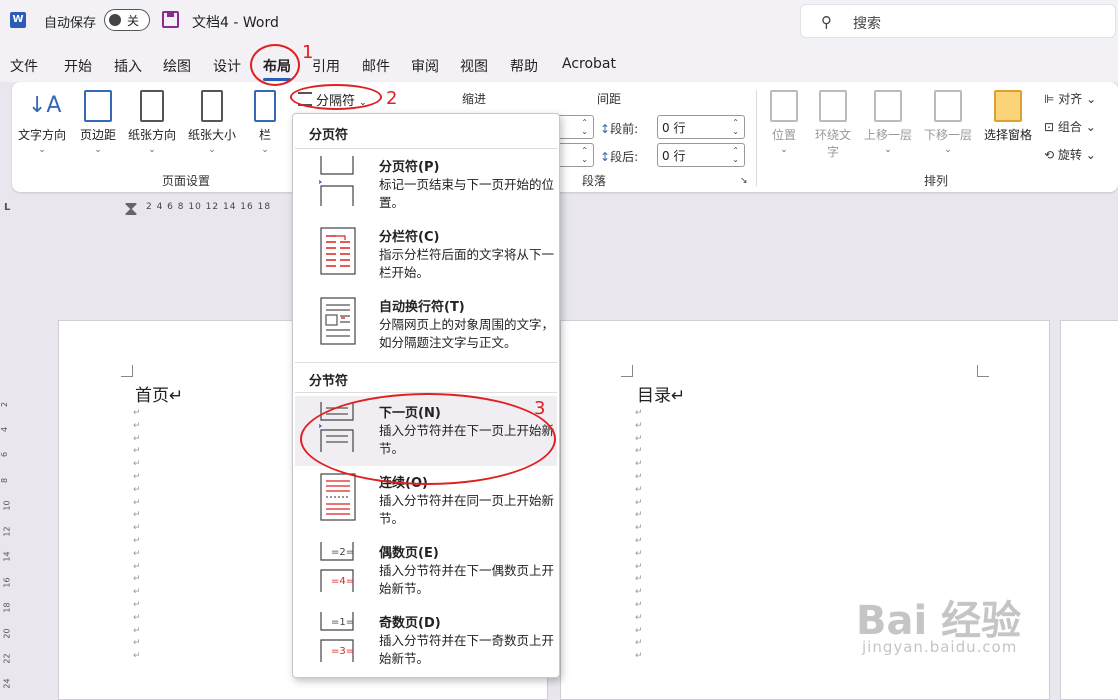 The image size is (1118, 700). I want to click on tab-home: 开始, so click(78, 66).